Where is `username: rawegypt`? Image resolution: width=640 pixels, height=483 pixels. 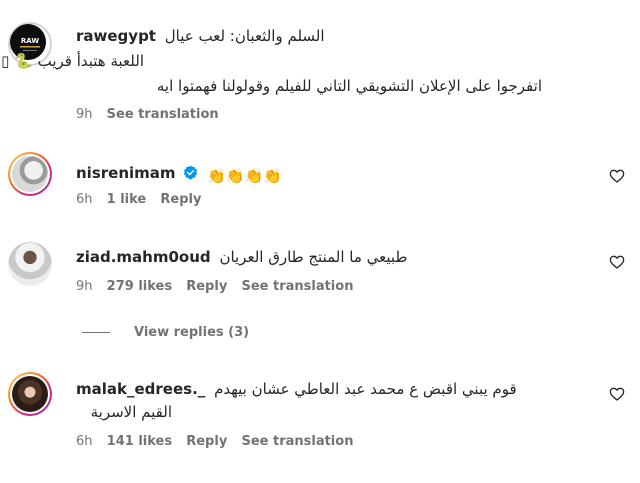 username: rawegypt is located at coordinates (116, 36).